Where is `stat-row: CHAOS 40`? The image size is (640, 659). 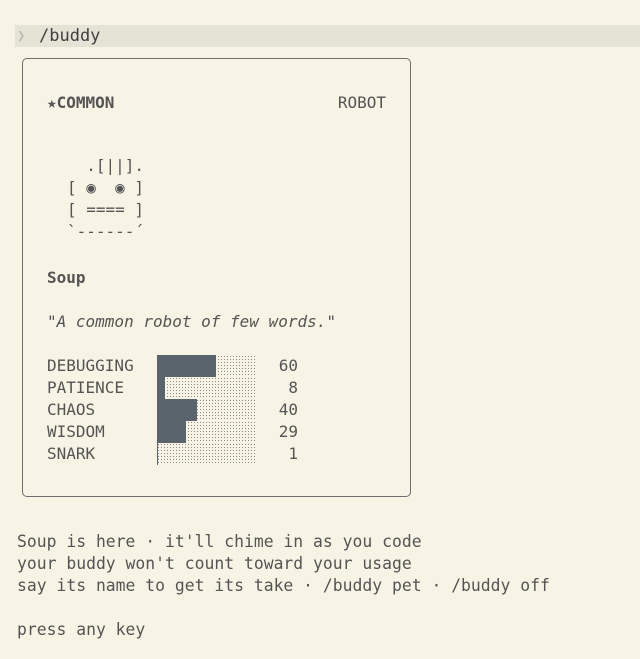
stat-row: CHAOS 40 is located at coordinates (182, 410).